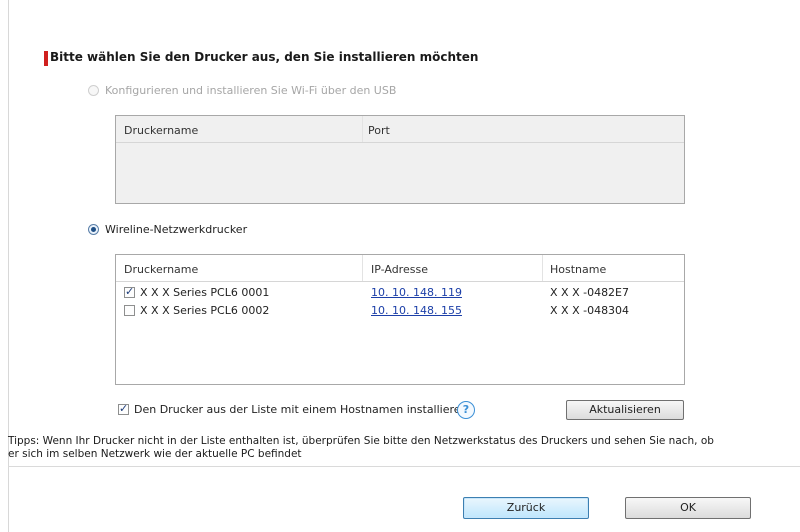  I want to click on column-header-port: Port, so click(379, 130).